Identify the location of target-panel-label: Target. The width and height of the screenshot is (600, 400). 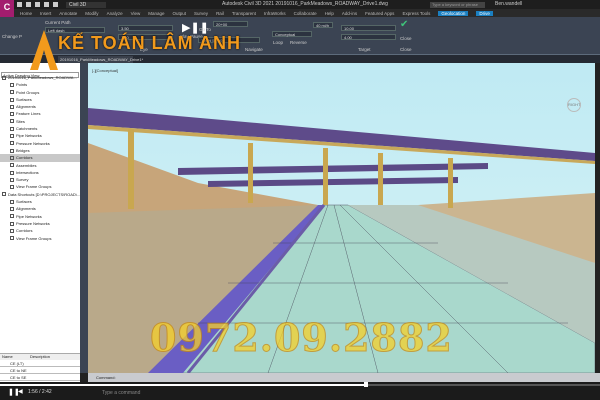
(364, 49).